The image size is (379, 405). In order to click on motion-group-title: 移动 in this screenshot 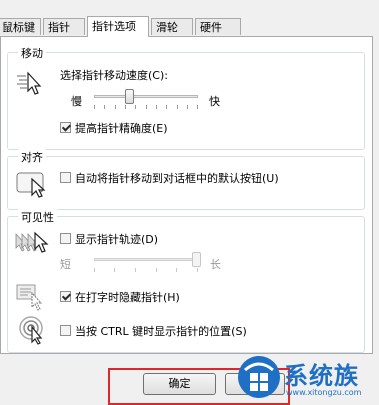, I will do `click(32, 53)`.